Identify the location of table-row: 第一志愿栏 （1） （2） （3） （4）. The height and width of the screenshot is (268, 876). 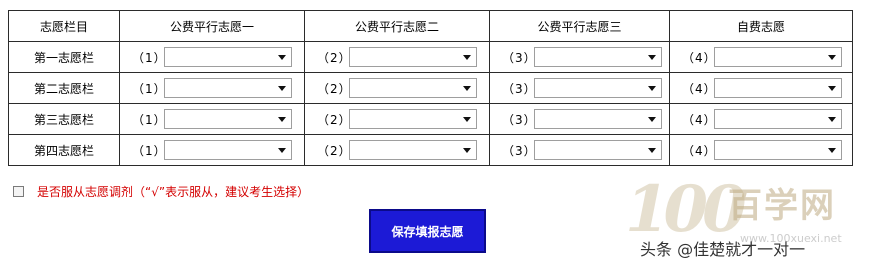
(430, 57).